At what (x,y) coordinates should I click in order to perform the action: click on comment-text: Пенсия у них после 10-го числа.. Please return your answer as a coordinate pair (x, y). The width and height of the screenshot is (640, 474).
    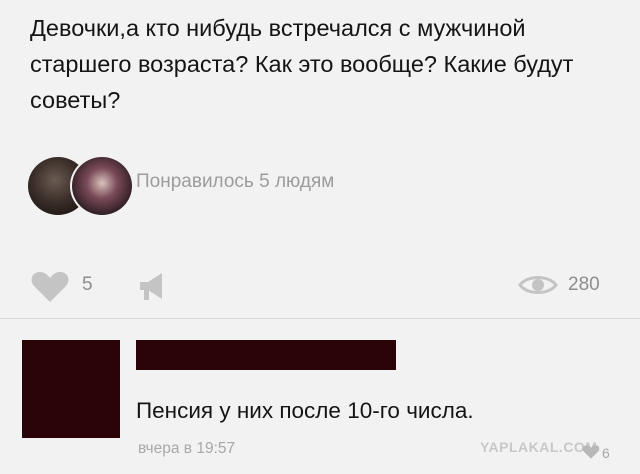
    Looking at the image, I should click on (305, 410).